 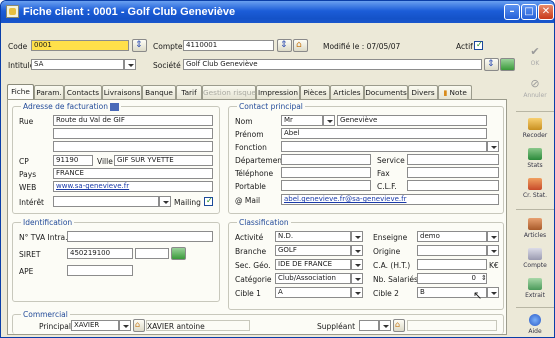 I want to click on web-link: www.sa-genevieve.fr, so click(x=133, y=186).